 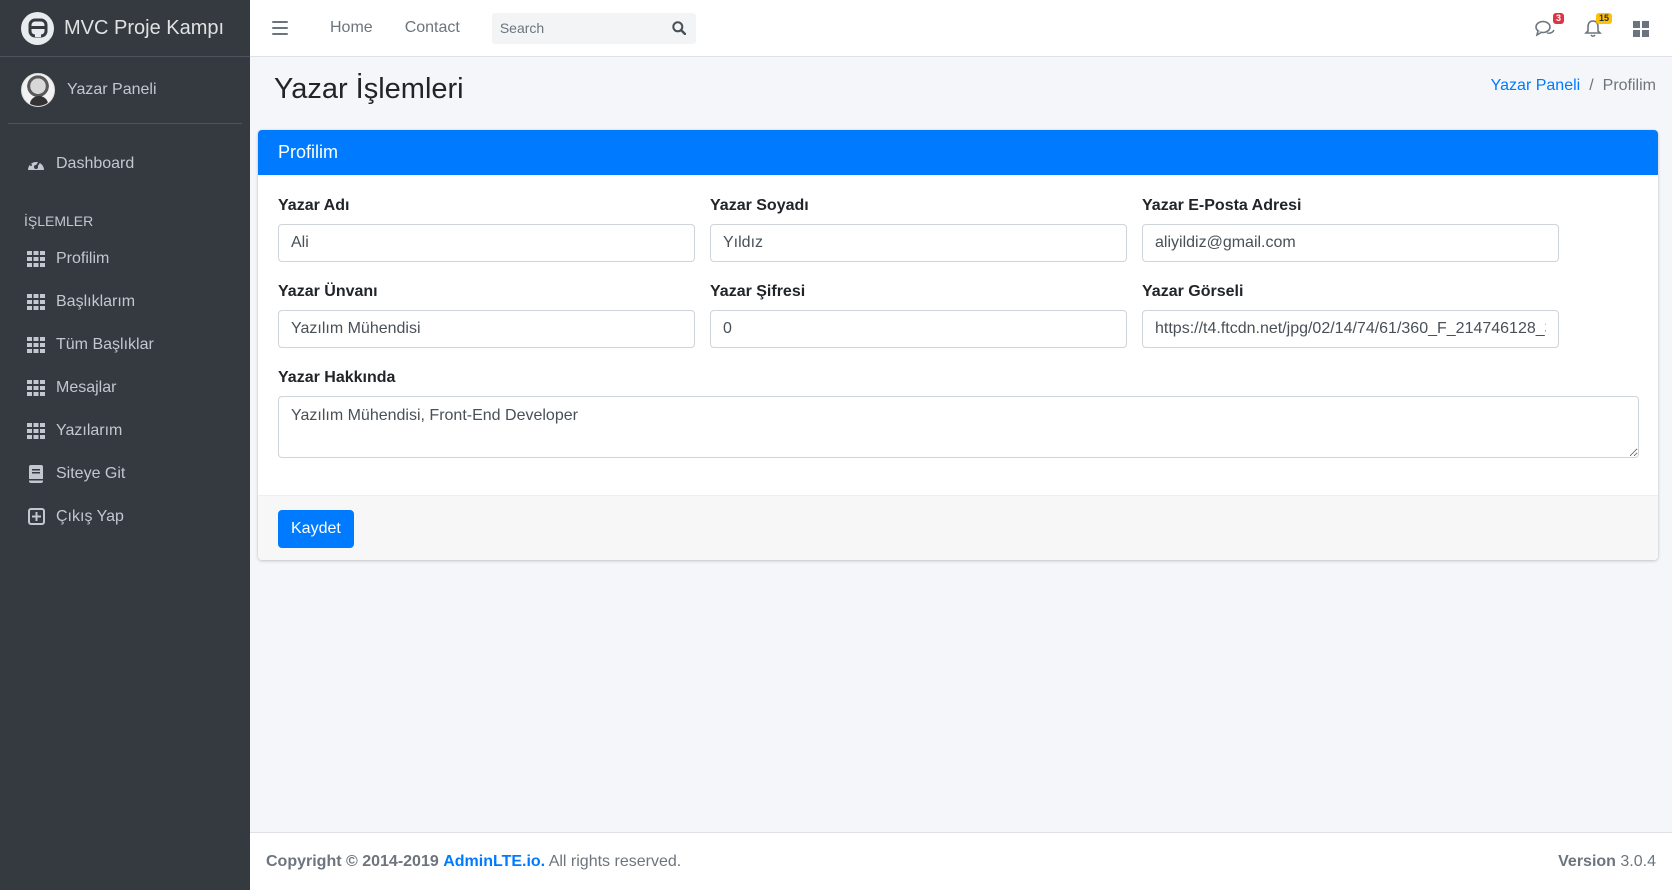 What do you see at coordinates (918, 329) in the screenshot?
I see `password-field` at bounding box center [918, 329].